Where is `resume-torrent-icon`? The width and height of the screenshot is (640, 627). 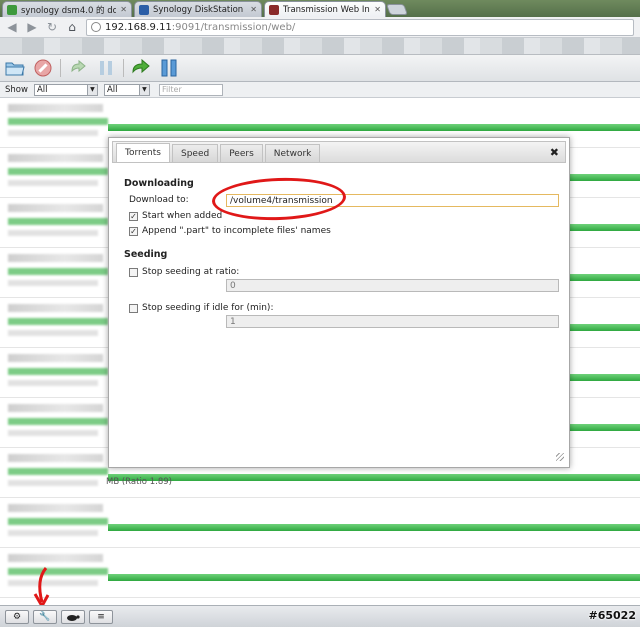 resume-torrent-icon is located at coordinates (78, 68).